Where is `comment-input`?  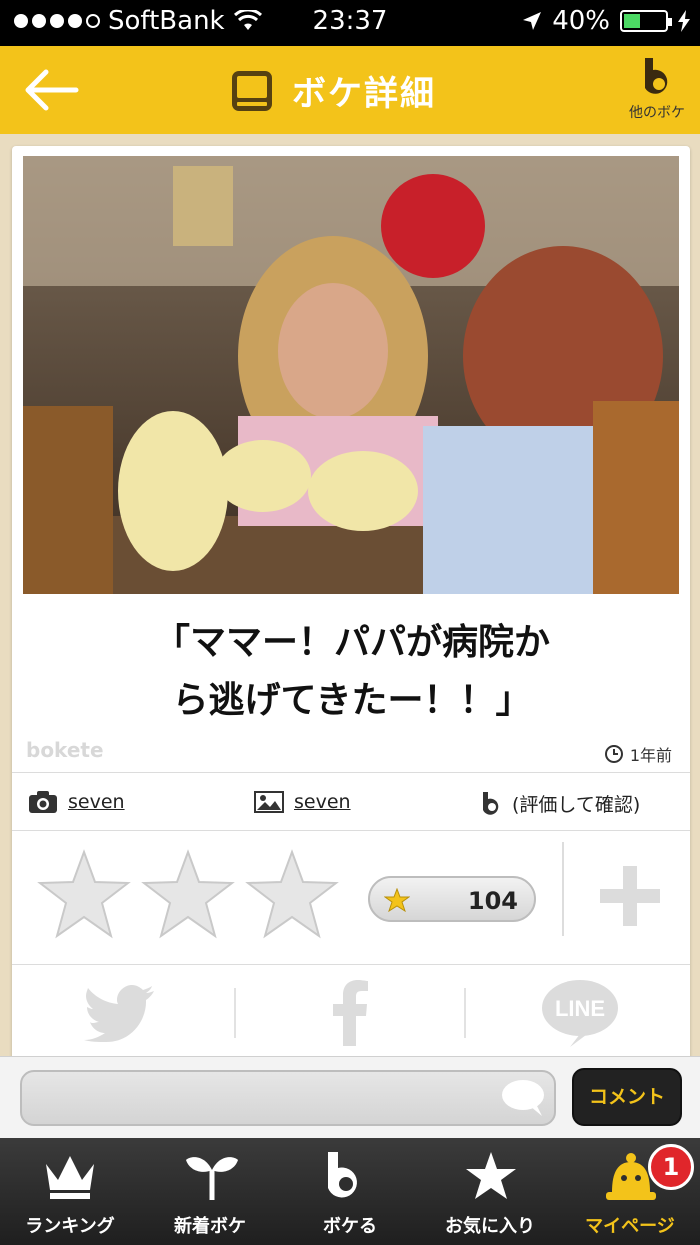 comment-input is located at coordinates (288, 1098).